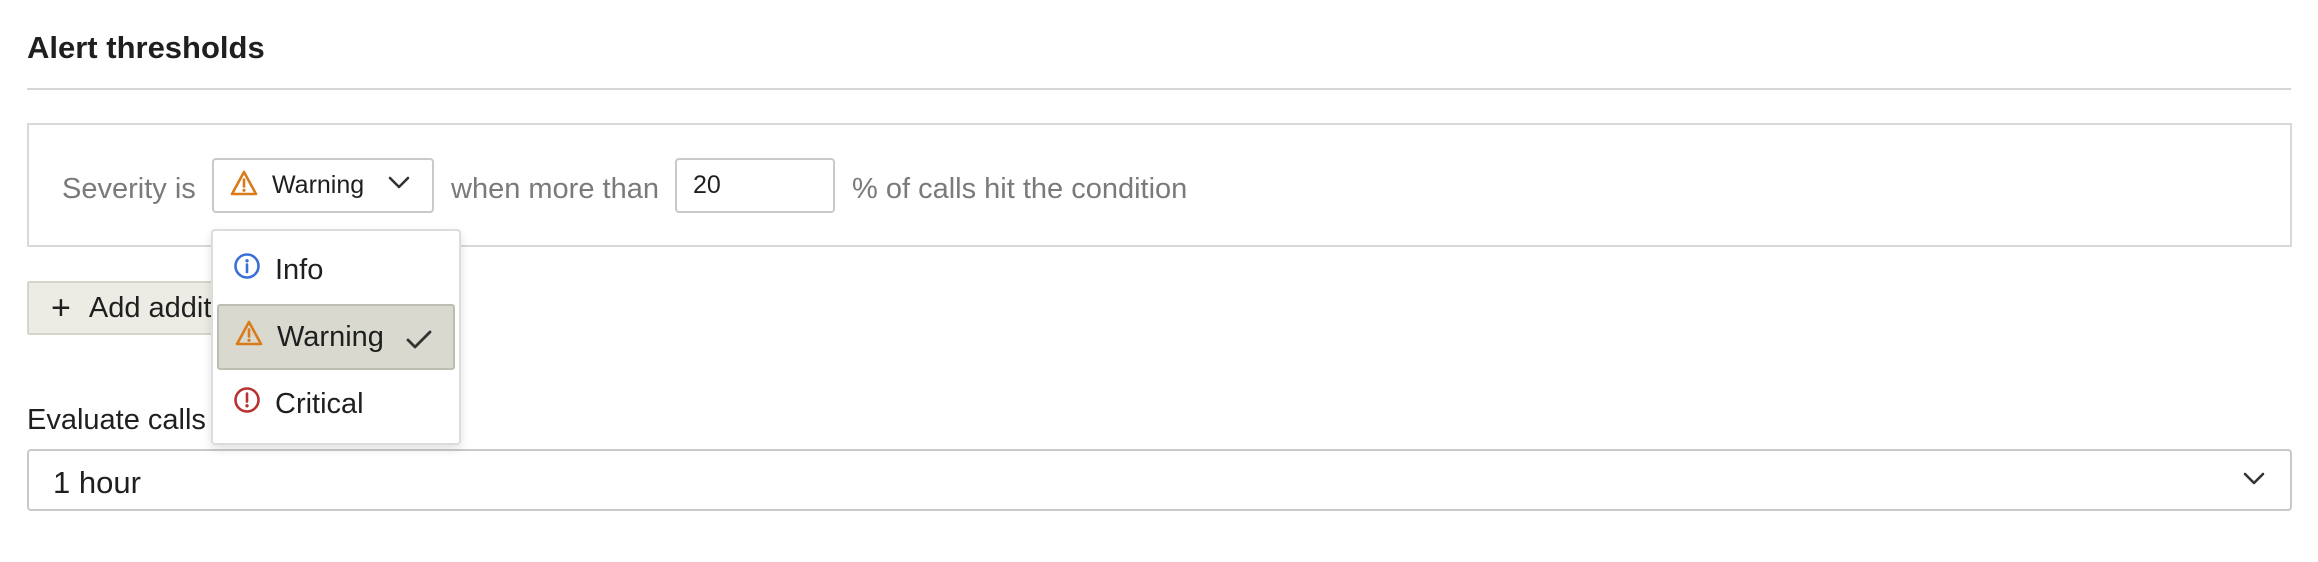 The width and height of the screenshot is (2318, 562). I want to click on section-title: Alert thresholds, so click(146, 47).